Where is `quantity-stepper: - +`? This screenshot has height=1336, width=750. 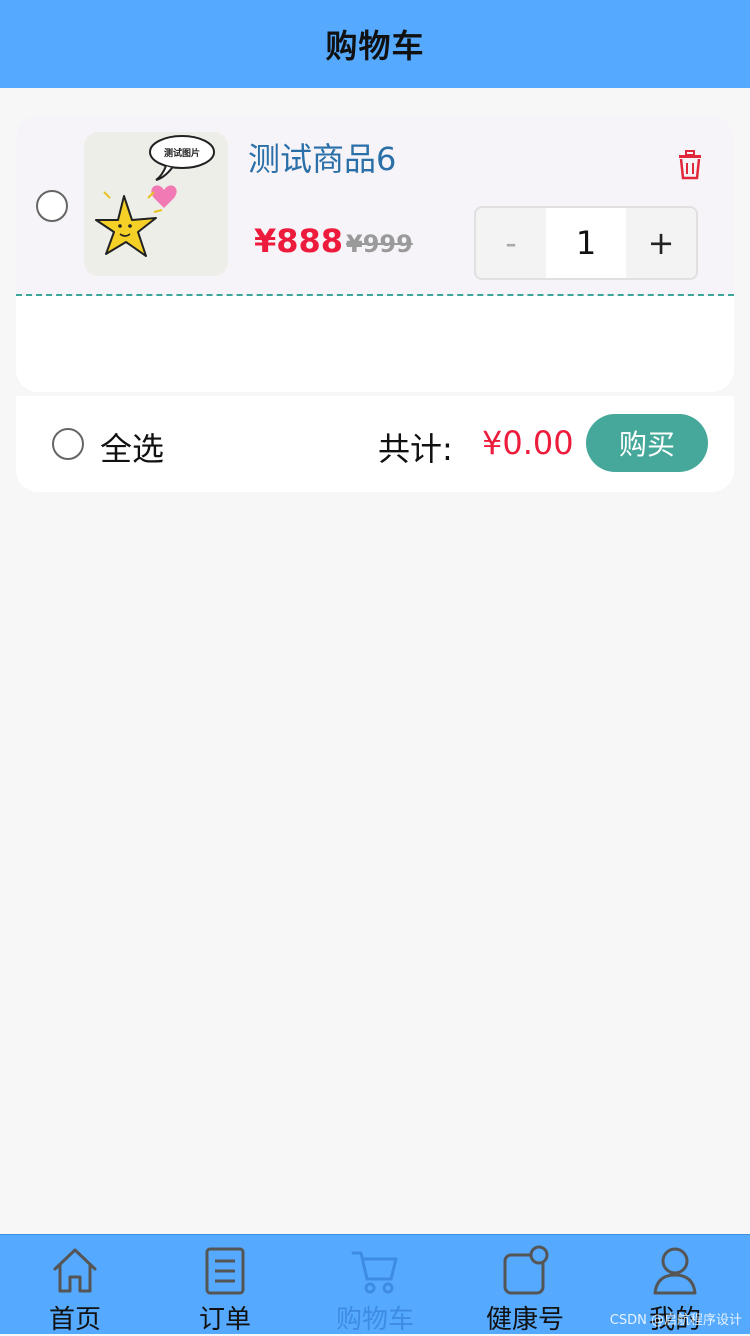 quantity-stepper: - + is located at coordinates (586, 243).